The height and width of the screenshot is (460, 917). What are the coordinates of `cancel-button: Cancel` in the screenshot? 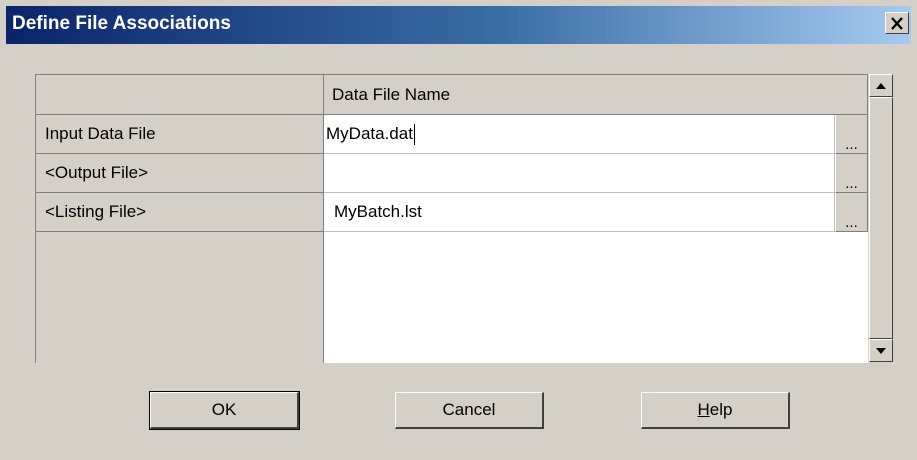 It's located at (469, 410).